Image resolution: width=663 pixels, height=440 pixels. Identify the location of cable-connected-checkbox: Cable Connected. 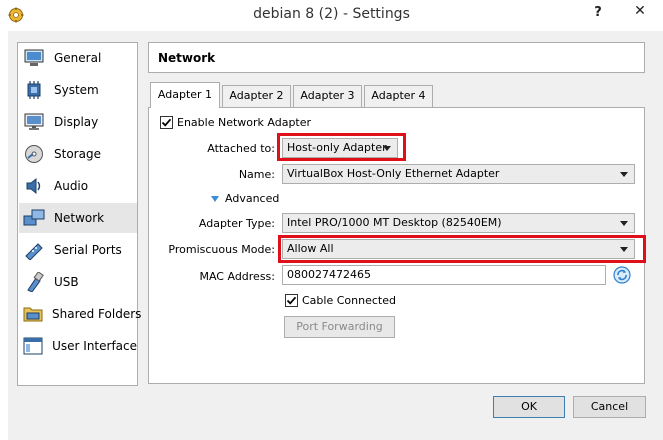
(340, 300).